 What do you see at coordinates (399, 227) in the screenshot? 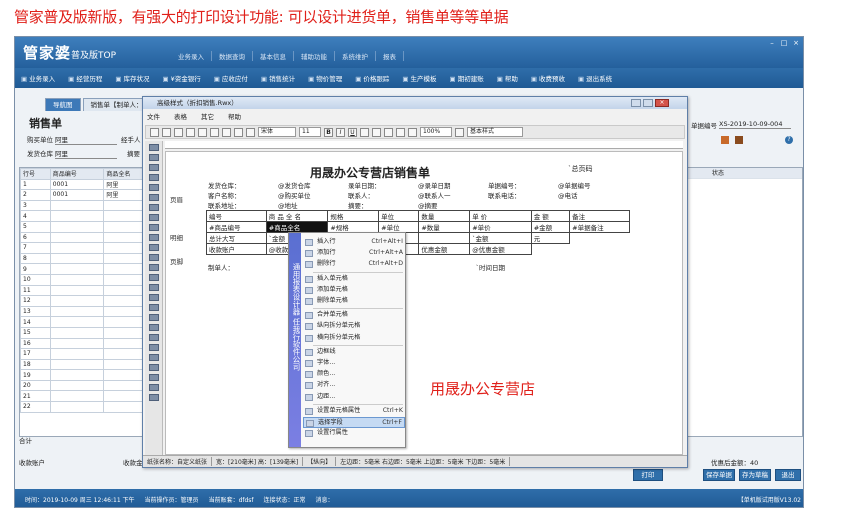
I see `report-cell: #单位` at bounding box center [399, 227].